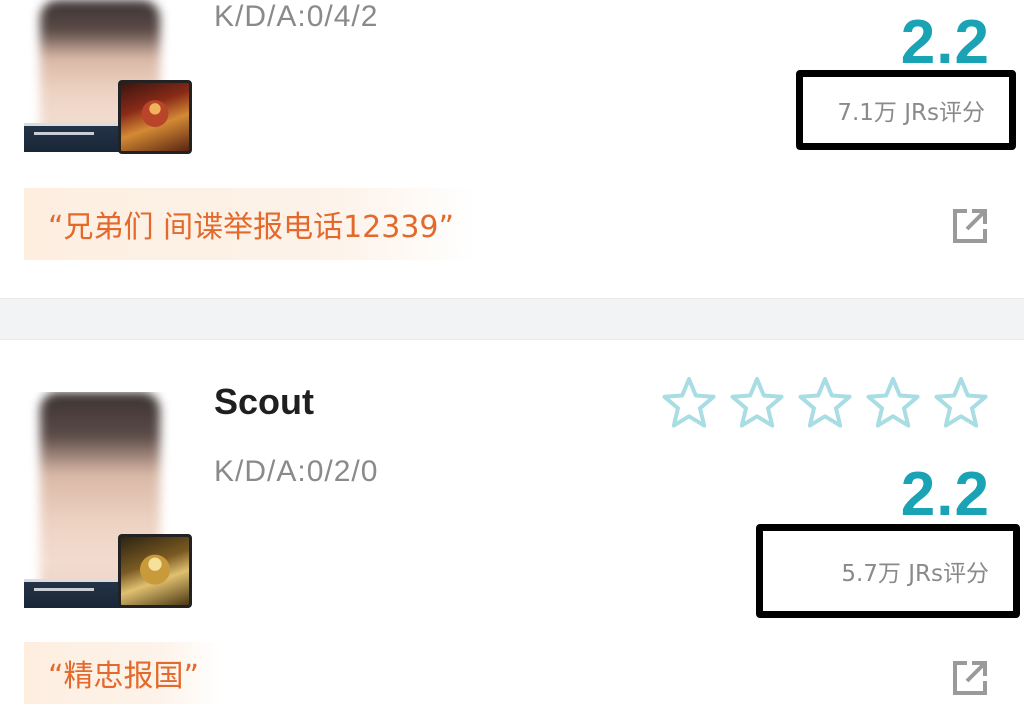 This screenshot has height=704, width=1024. What do you see at coordinates (264, 401) in the screenshot?
I see `player-name: Scout` at bounding box center [264, 401].